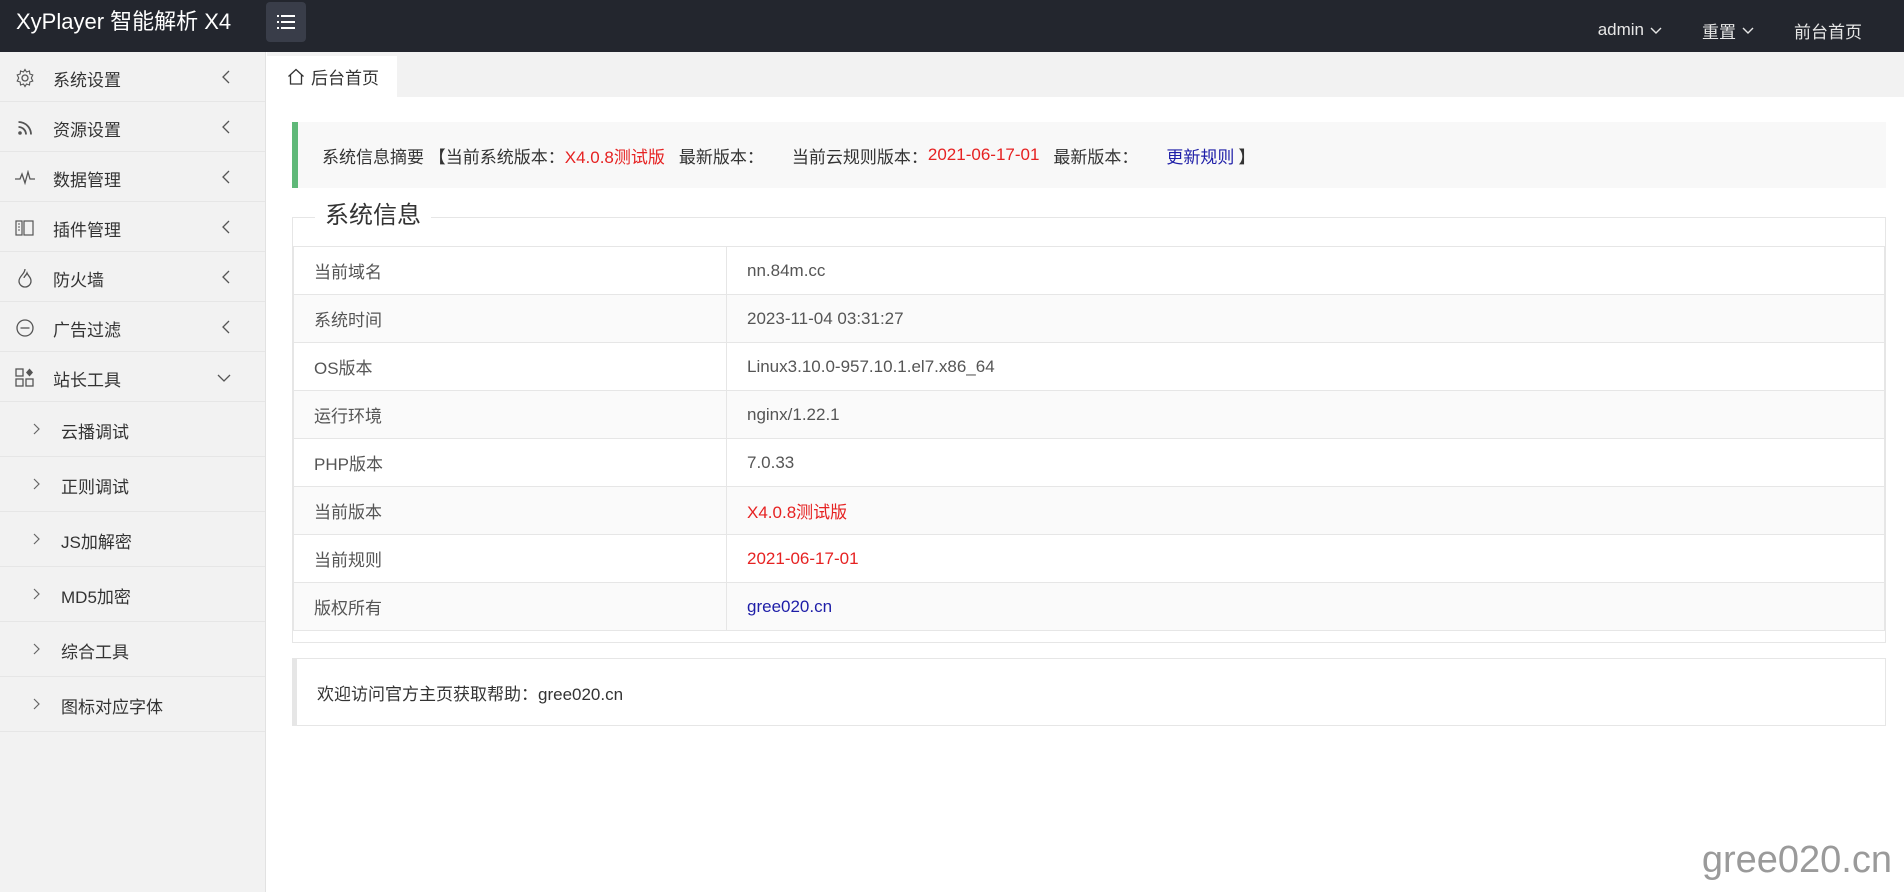 The height and width of the screenshot is (892, 1904). I want to click on apps-icon, so click(25, 378).